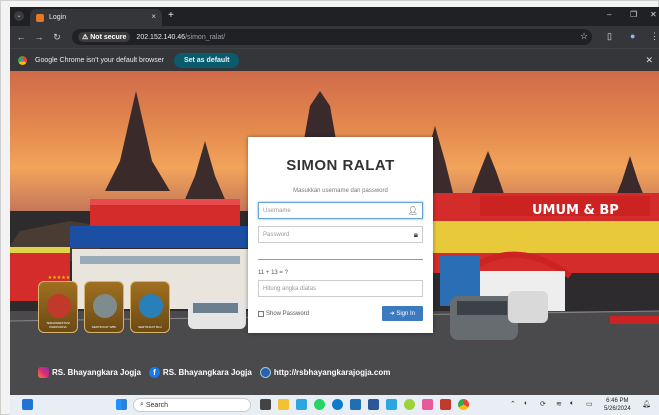 The image size is (659, 415). What do you see at coordinates (22, 60) in the screenshot?
I see `chrome-logo-icon` at bounding box center [22, 60].